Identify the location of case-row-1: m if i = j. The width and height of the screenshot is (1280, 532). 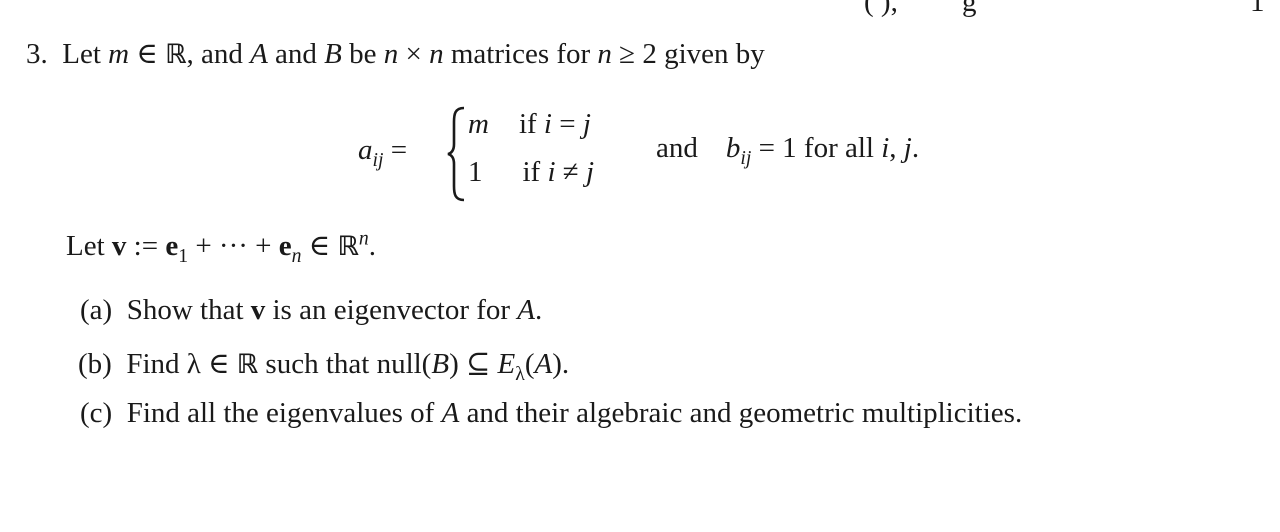
(529, 124).